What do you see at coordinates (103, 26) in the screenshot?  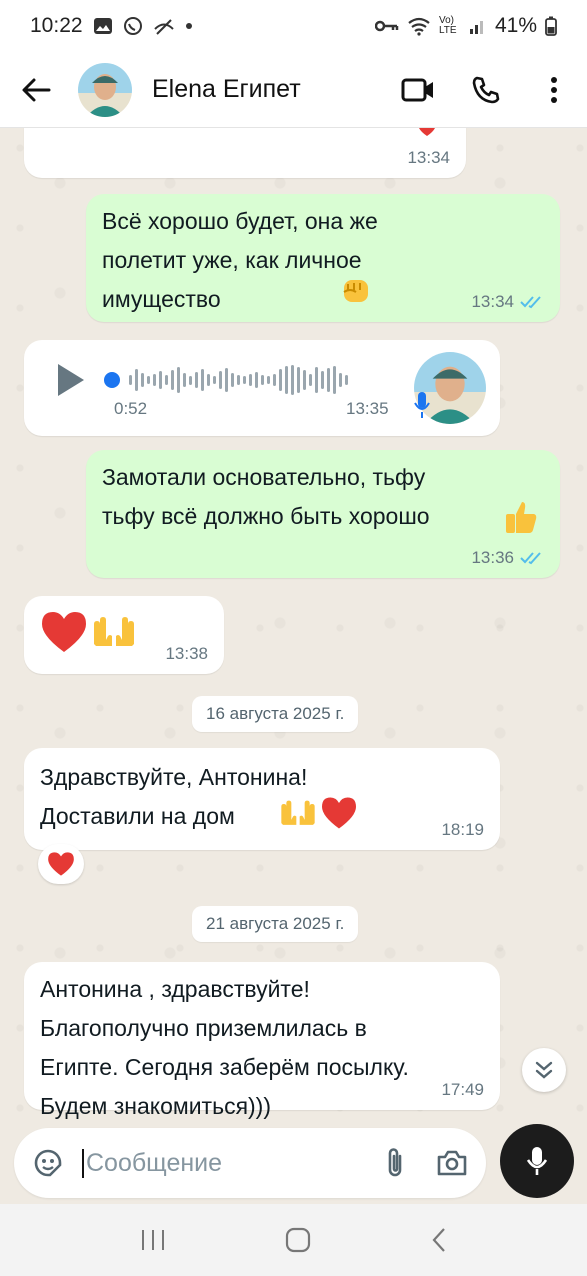 I see `gallery-notification-icon` at bounding box center [103, 26].